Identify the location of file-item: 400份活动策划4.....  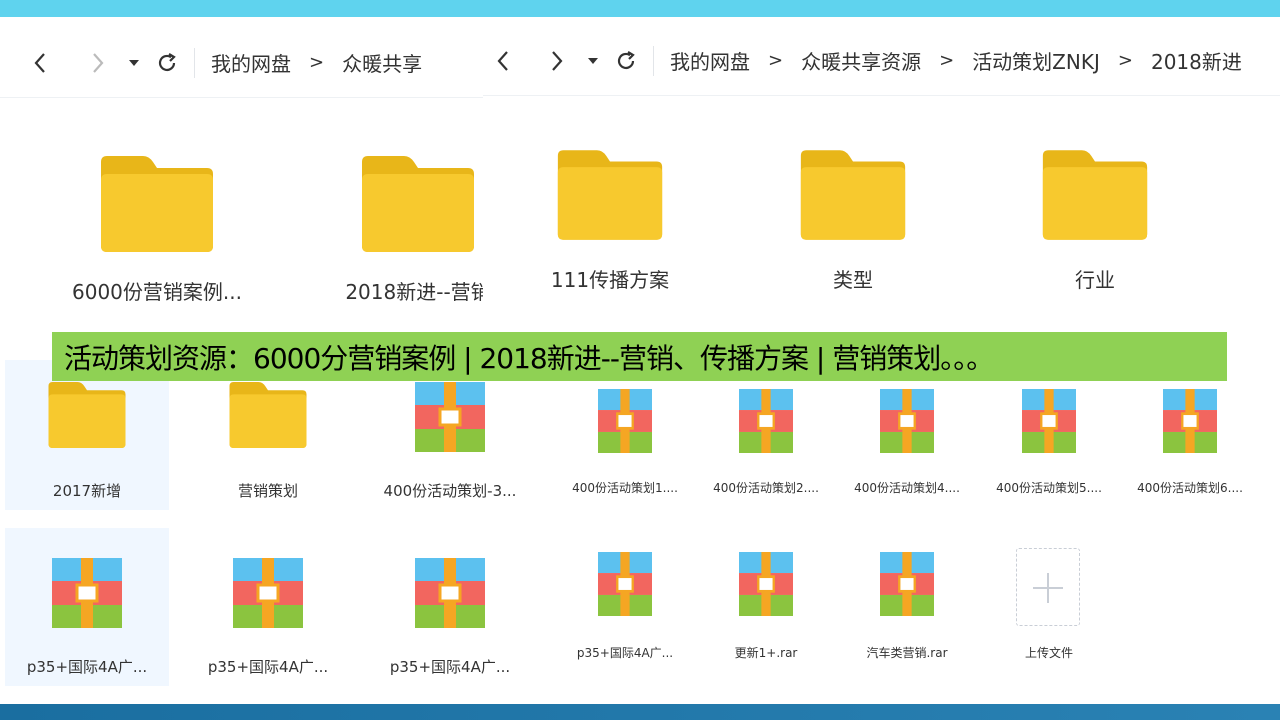
(907, 440).